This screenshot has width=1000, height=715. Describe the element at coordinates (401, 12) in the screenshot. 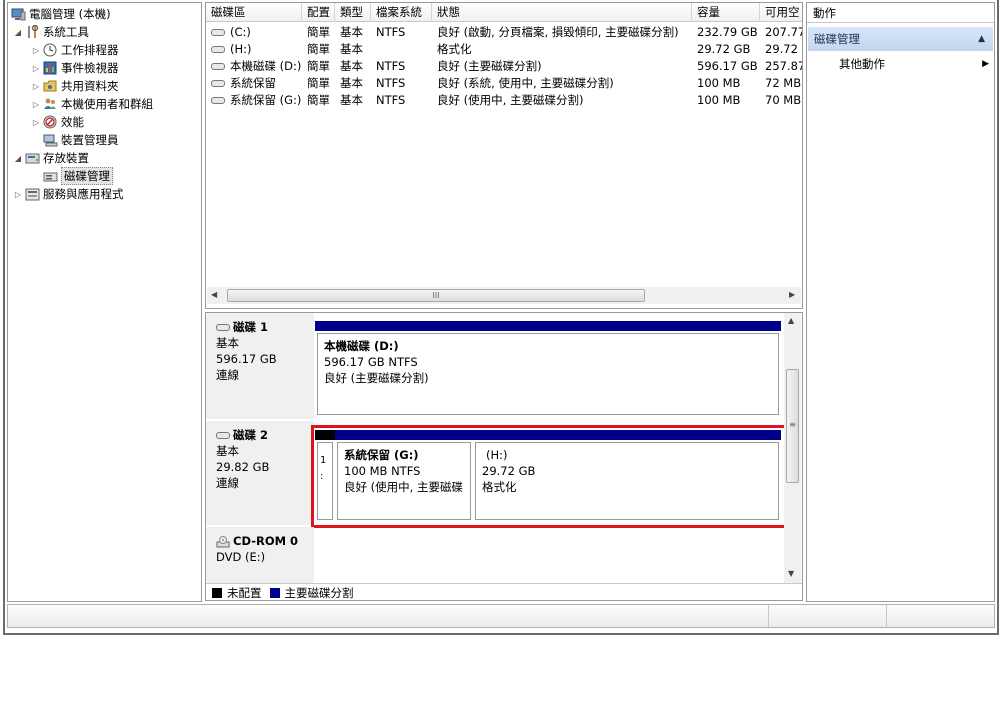

I see `column-header-file-system: 檔案系統` at that location.